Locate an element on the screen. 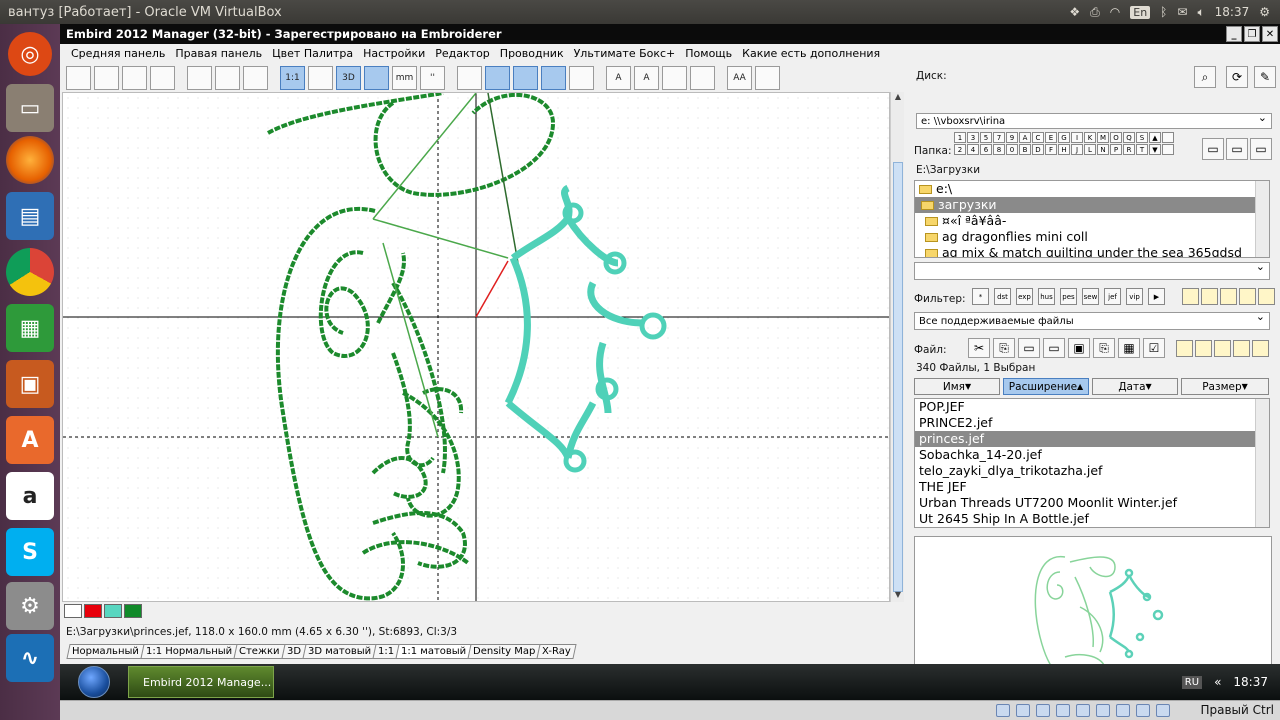 Image resolution: width=1280 pixels, height=720 pixels. ruler-mm-icon: mm is located at coordinates (404, 78).